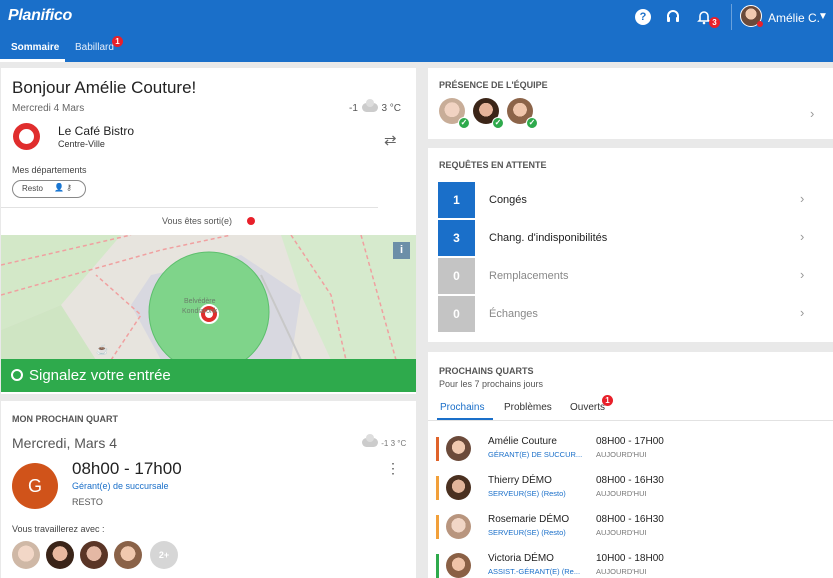 The image size is (833, 578). I want to click on employee-name: Victoria DÉMO, so click(521, 558).